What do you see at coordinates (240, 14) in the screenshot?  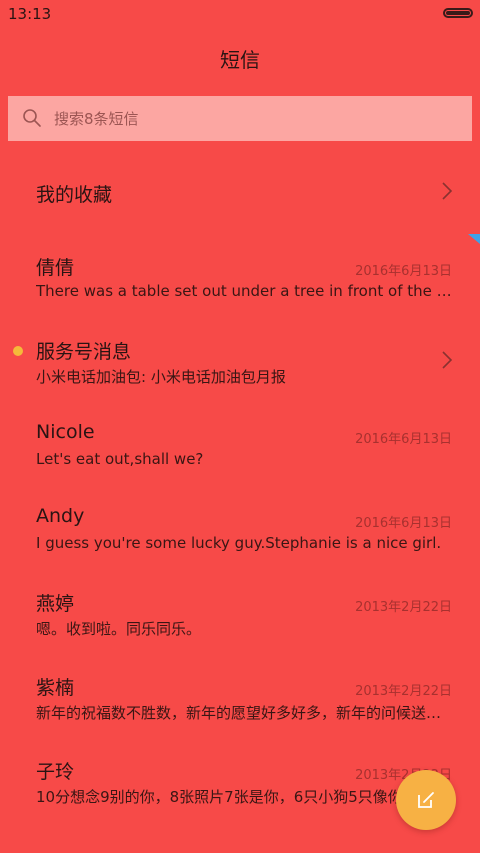 I see `status-bar: 13:13` at bounding box center [240, 14].